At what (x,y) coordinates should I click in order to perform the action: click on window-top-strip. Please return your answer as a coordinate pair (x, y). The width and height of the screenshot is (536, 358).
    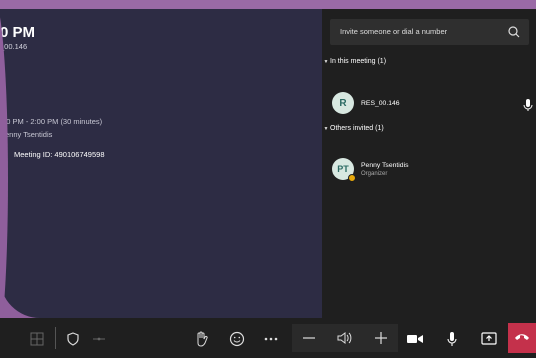
    Looking at the image, I should click on (268, 4).